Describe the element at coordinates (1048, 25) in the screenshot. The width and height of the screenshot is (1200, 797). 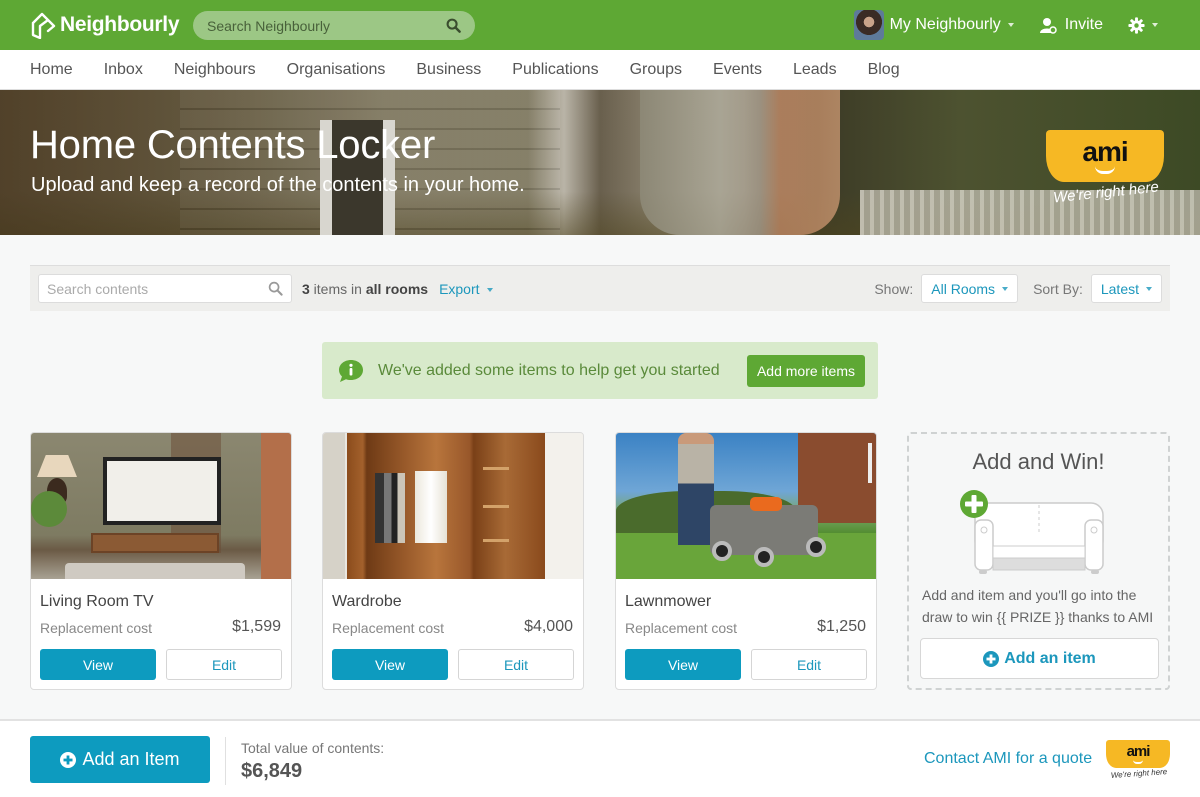
I see `user-plus-icon` at that location.